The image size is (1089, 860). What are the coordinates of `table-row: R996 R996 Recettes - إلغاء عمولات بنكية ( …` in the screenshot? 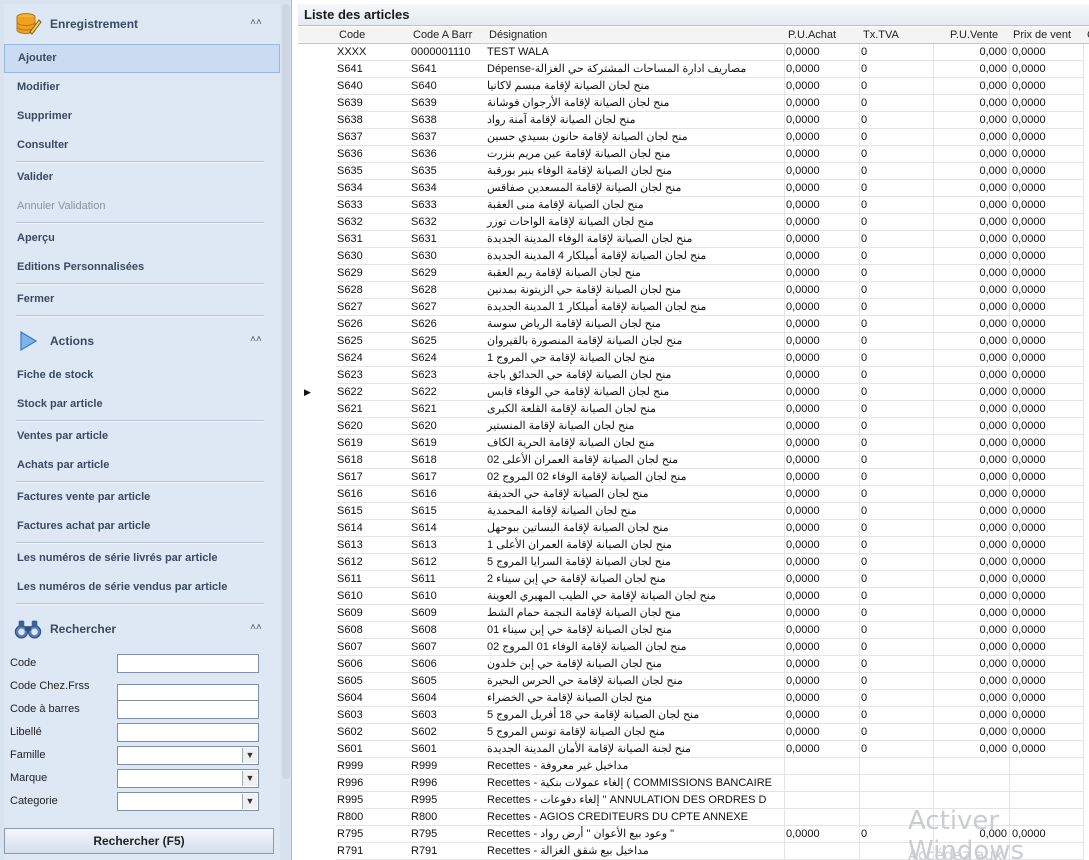 It's located at (693, 783).